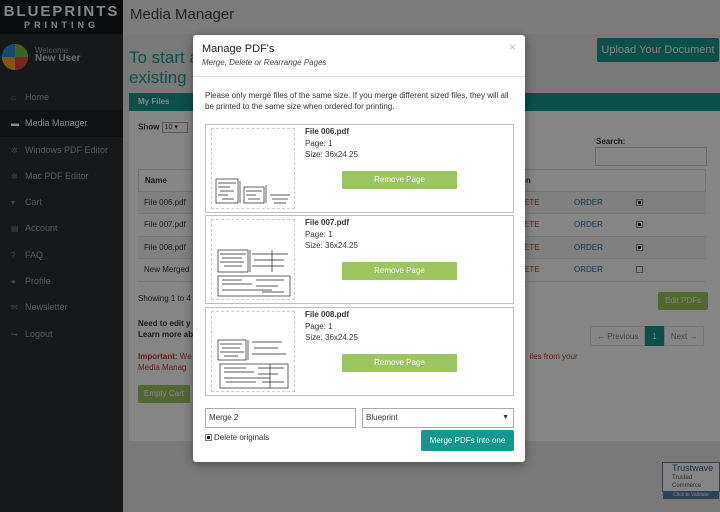  What do you see at coordinates (280, 418) in the screenshot?
I see `merge-name-input: Merge 2` at bounding box center [280, 418].